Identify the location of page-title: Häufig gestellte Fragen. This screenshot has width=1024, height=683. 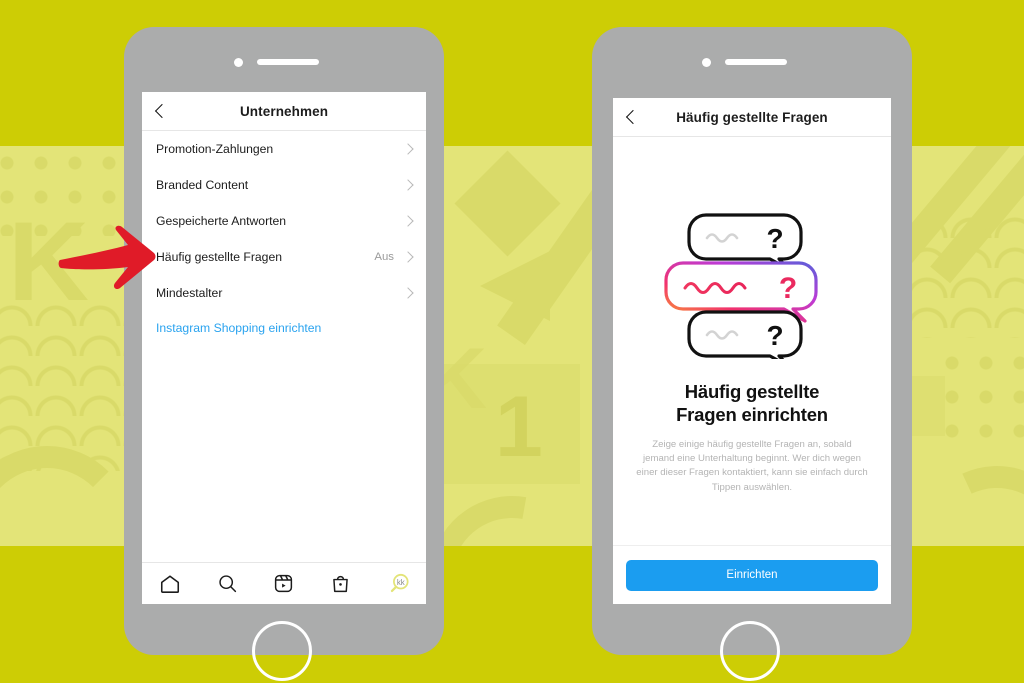
(752, 117).